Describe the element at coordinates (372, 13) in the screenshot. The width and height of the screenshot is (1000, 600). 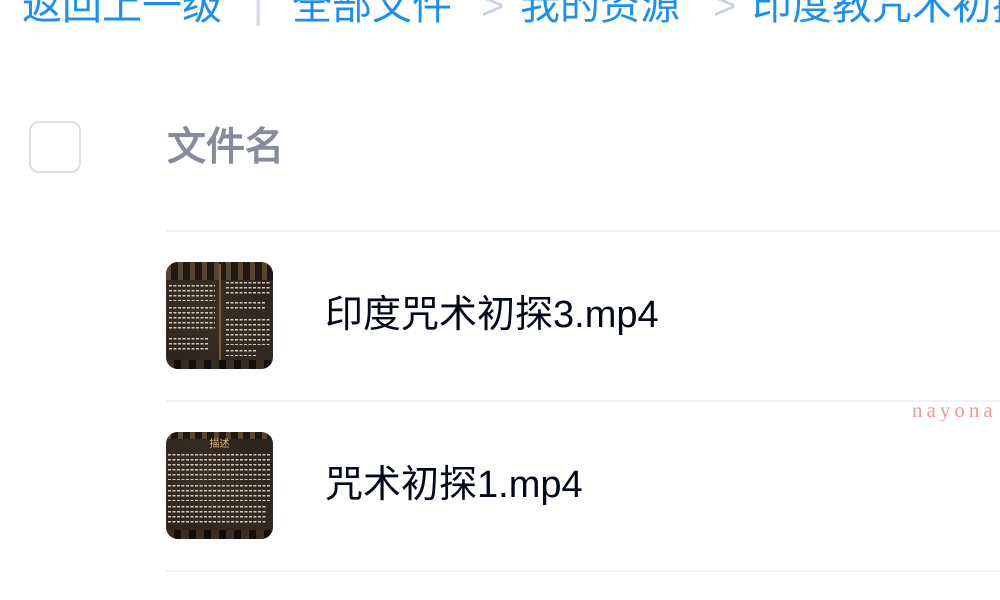
I see `breadcrumb-item-all-files: 全部文件` at that location.